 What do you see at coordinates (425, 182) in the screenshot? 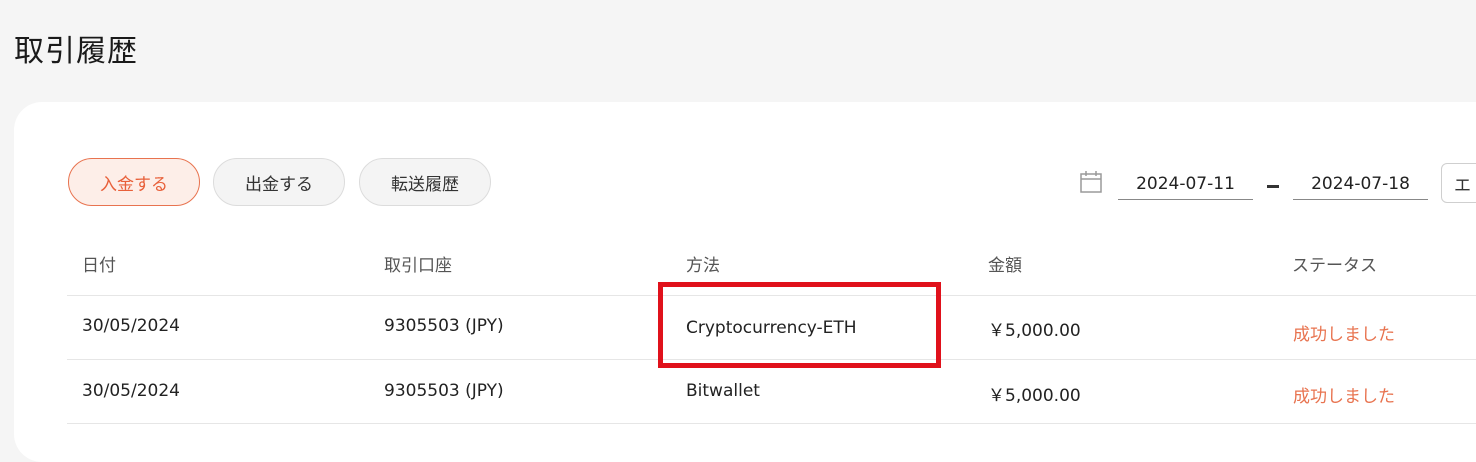
I see `tab-transfer-history: 転送履歴` at bounding box center [425, 182].